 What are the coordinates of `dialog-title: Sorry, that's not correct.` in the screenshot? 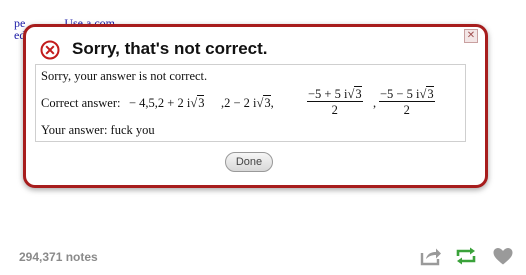 It's located at (170, 48).